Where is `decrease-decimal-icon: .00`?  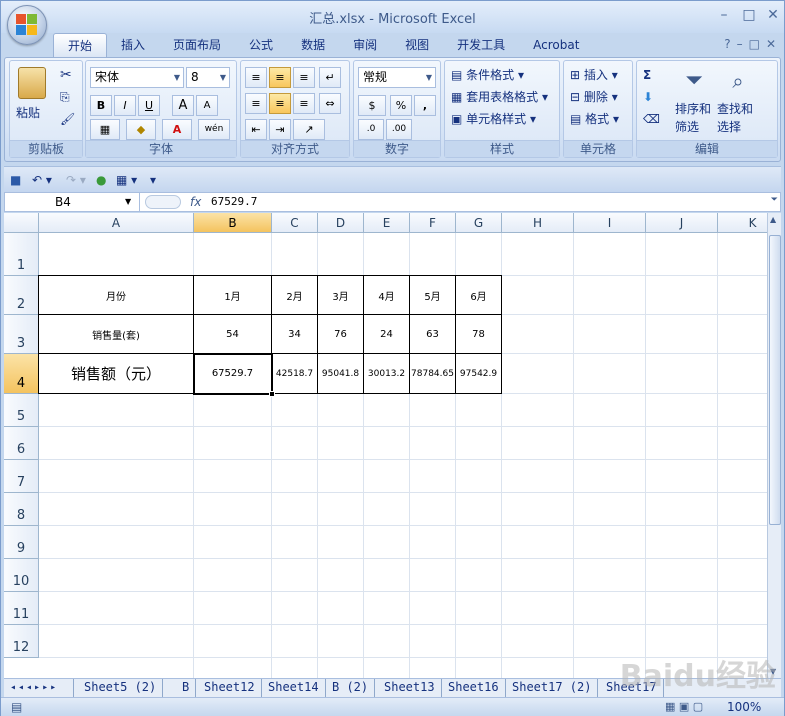 decrease-decimal-icon: .00 is located at coordinates (399, 129).